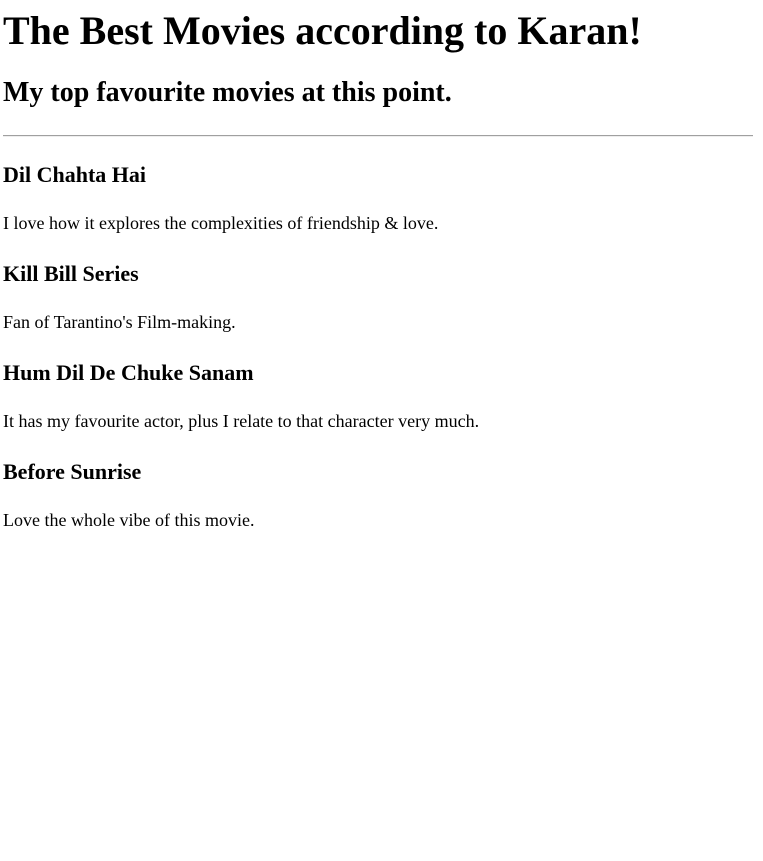 Image resolution: width=763 pixels, height=861 pixels. I want to click on movie-description: Fan of Tarantino's Film-making., so click(119, 322).